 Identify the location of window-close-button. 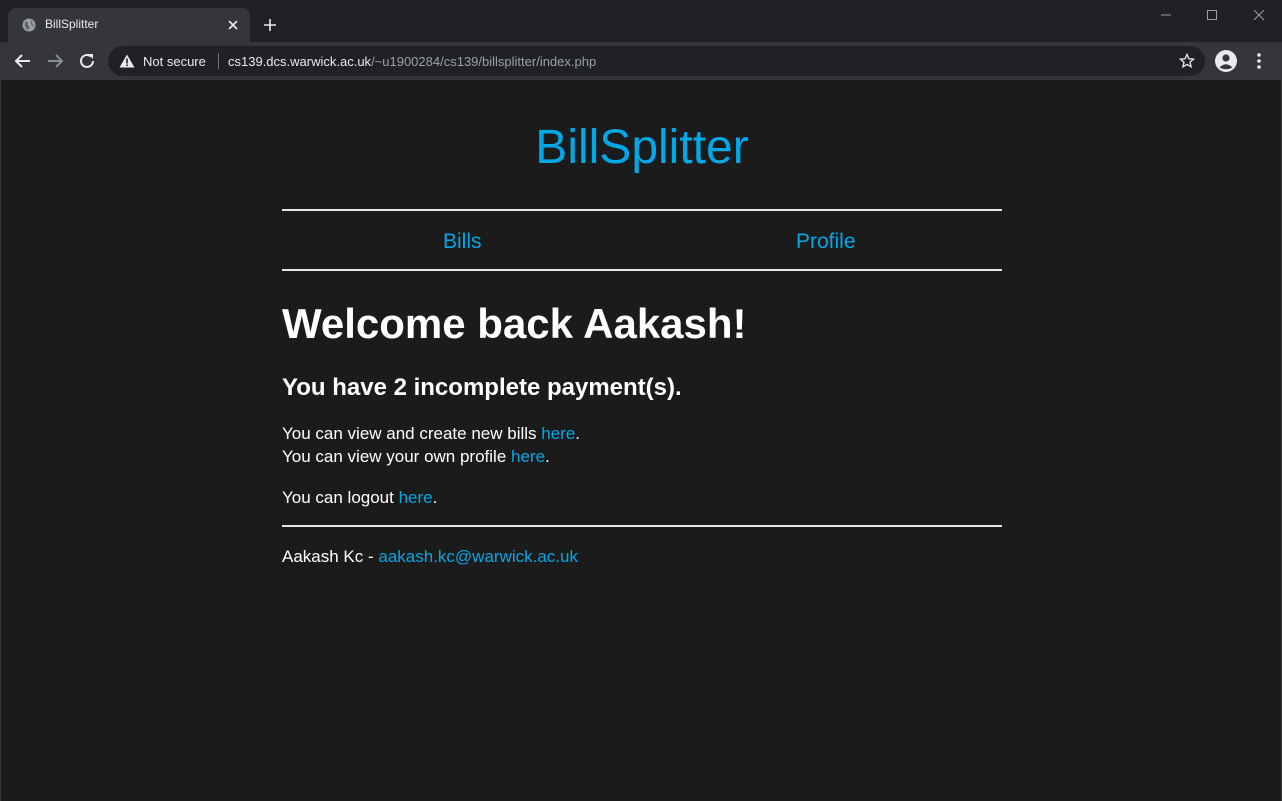
(1259, 15).